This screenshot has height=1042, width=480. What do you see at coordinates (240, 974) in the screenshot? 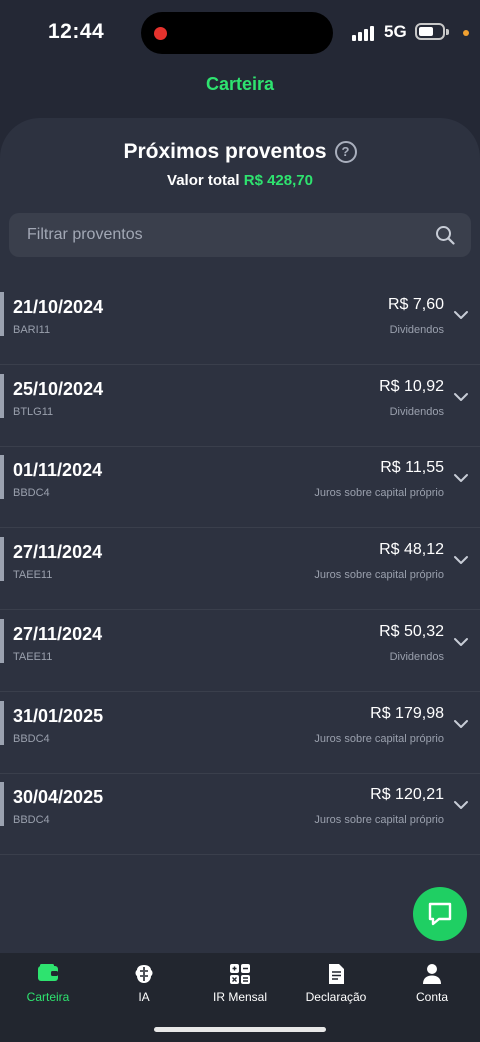
I see `calculator-icon` at bounding box center [240, 974].